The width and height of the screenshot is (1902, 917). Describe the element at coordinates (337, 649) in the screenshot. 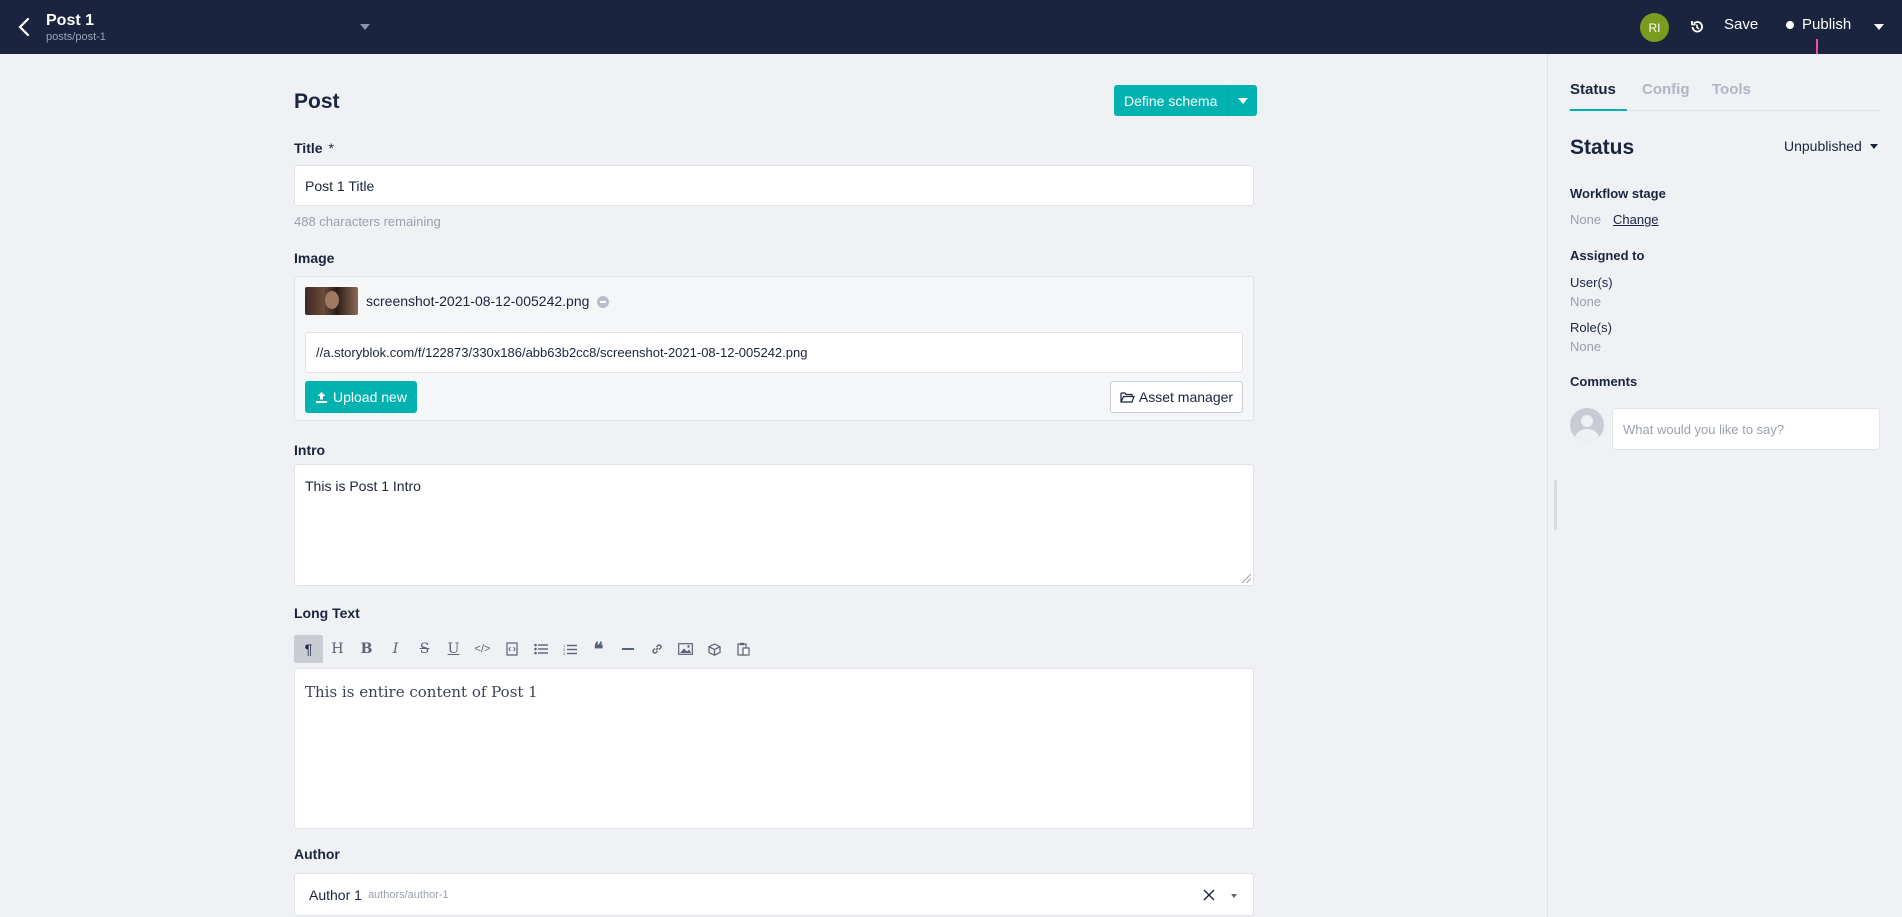

I see `heading-icon: H` at that location.